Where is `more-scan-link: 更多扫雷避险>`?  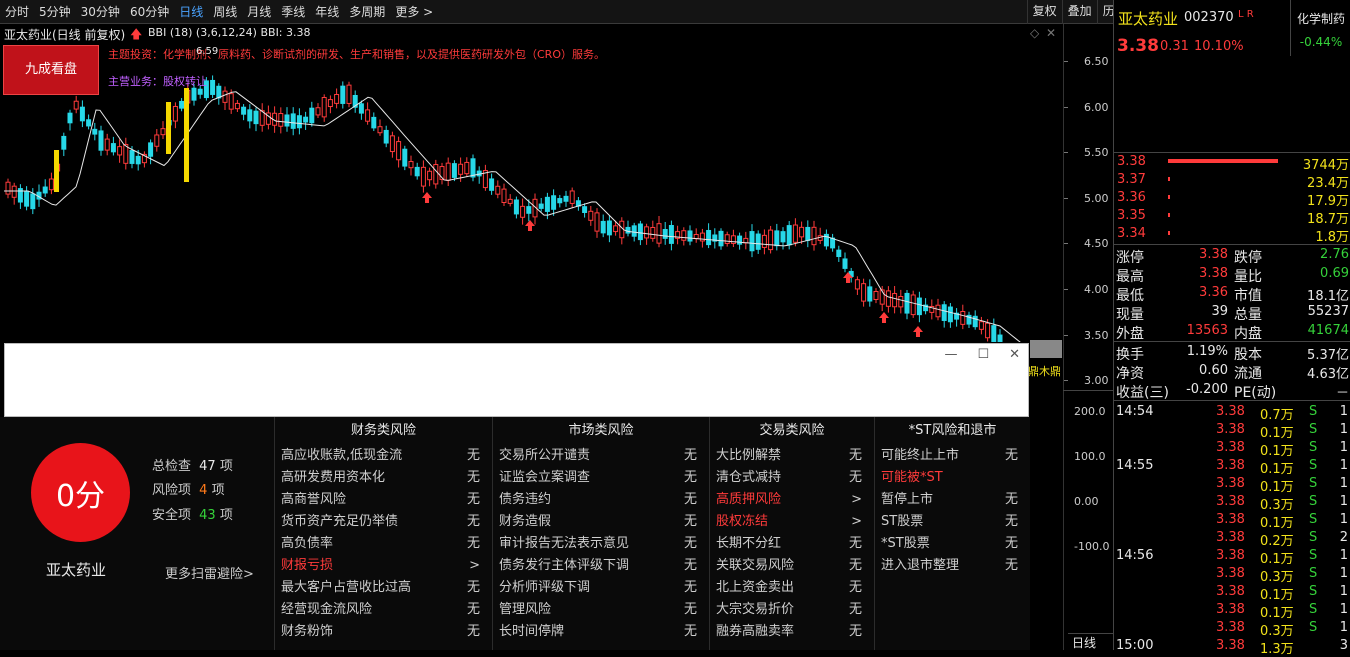
more-scan-link: 更多扫雷避险> is located at coordinates (209, 572).